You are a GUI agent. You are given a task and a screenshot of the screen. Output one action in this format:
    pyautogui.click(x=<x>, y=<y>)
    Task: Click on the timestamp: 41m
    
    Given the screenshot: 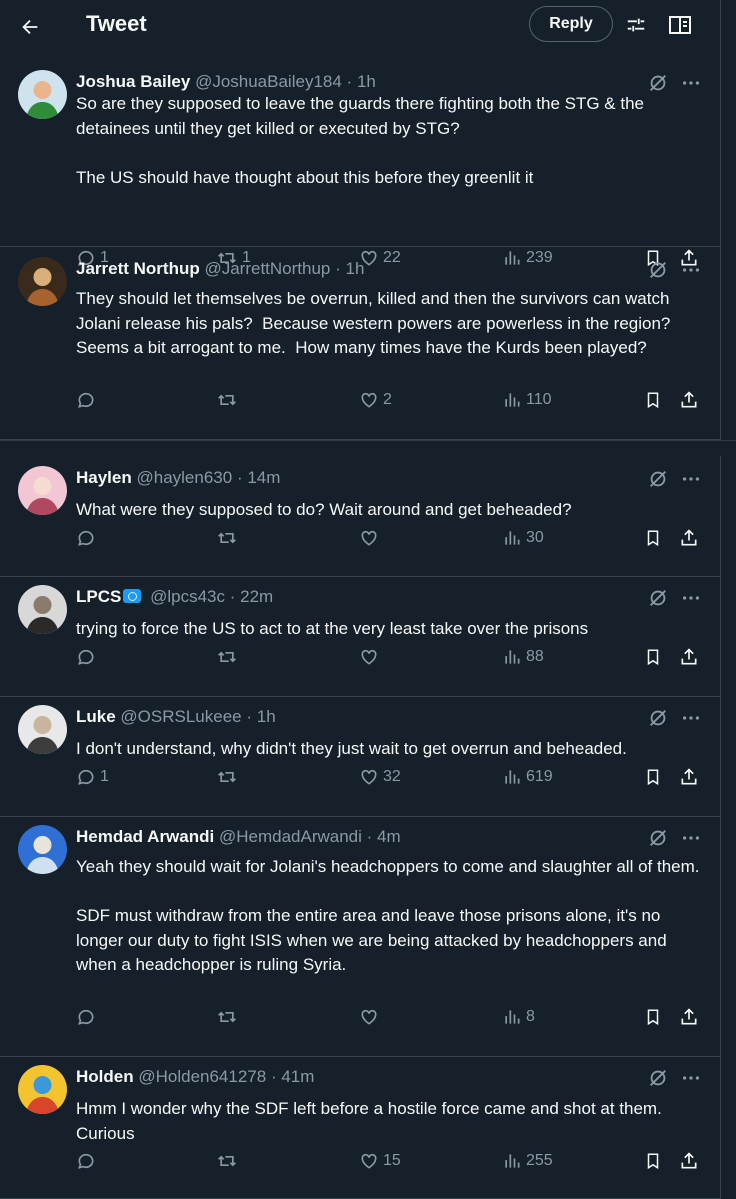 What is the action you would take?
    pyautogui.click(x=297, y=1076)
    